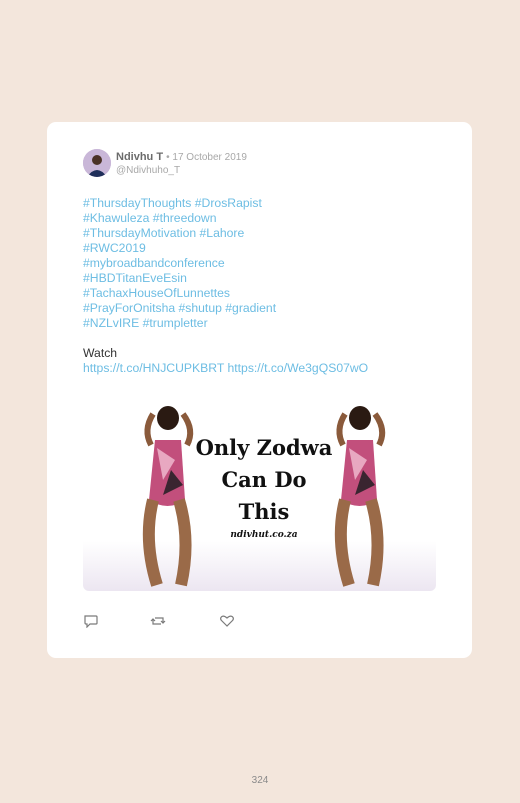 The image size is (520, 803). I want to click on author-handle: @Ndivhuho_T, so click(148, 170).